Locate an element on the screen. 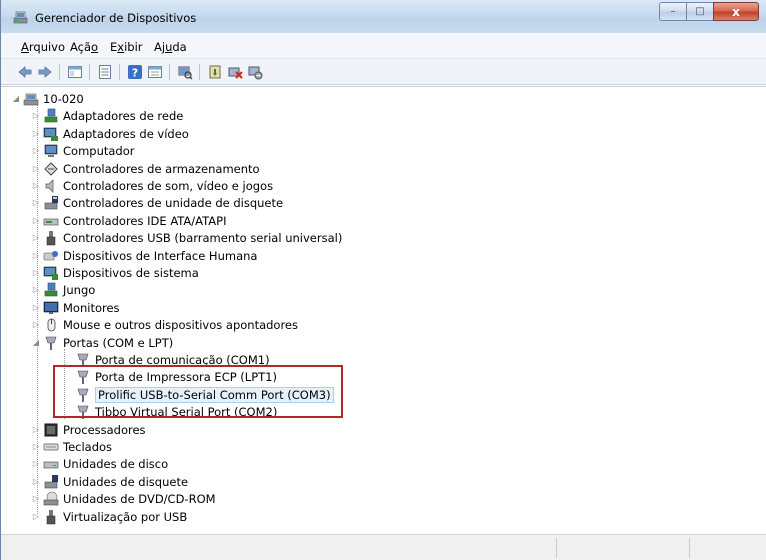  tree-category: ▷ Teclados is located at coordinates (71, 446).